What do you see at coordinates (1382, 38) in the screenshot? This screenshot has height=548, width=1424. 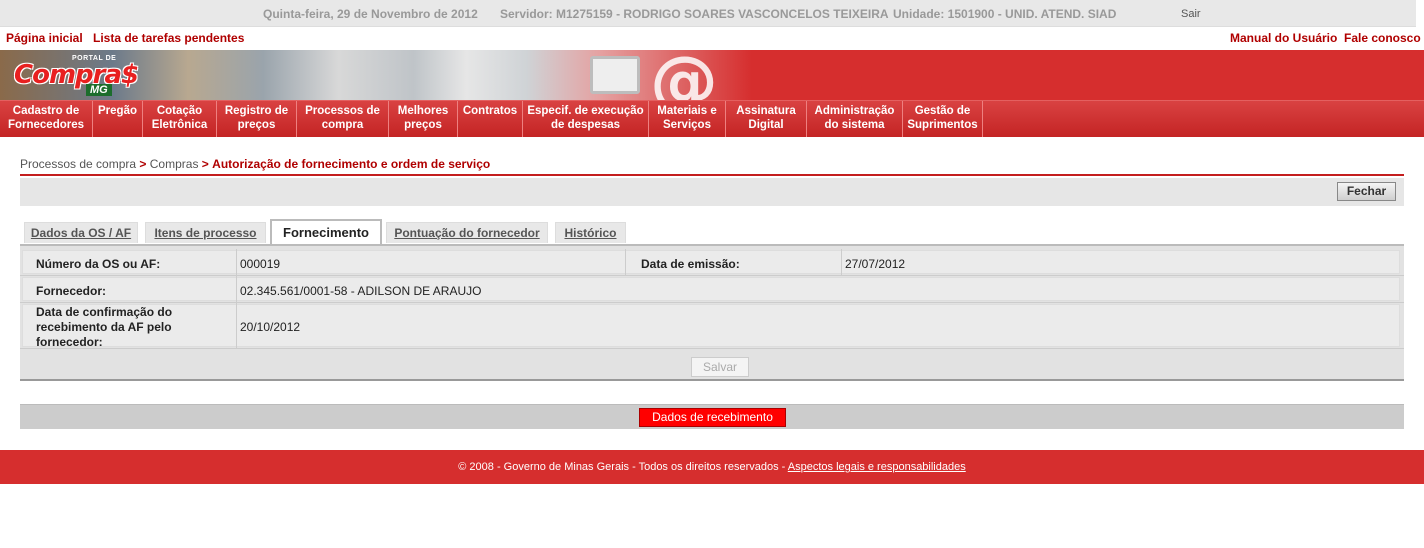 I see `contact-link: Fale conosco` at bounding box center [1382, 38].